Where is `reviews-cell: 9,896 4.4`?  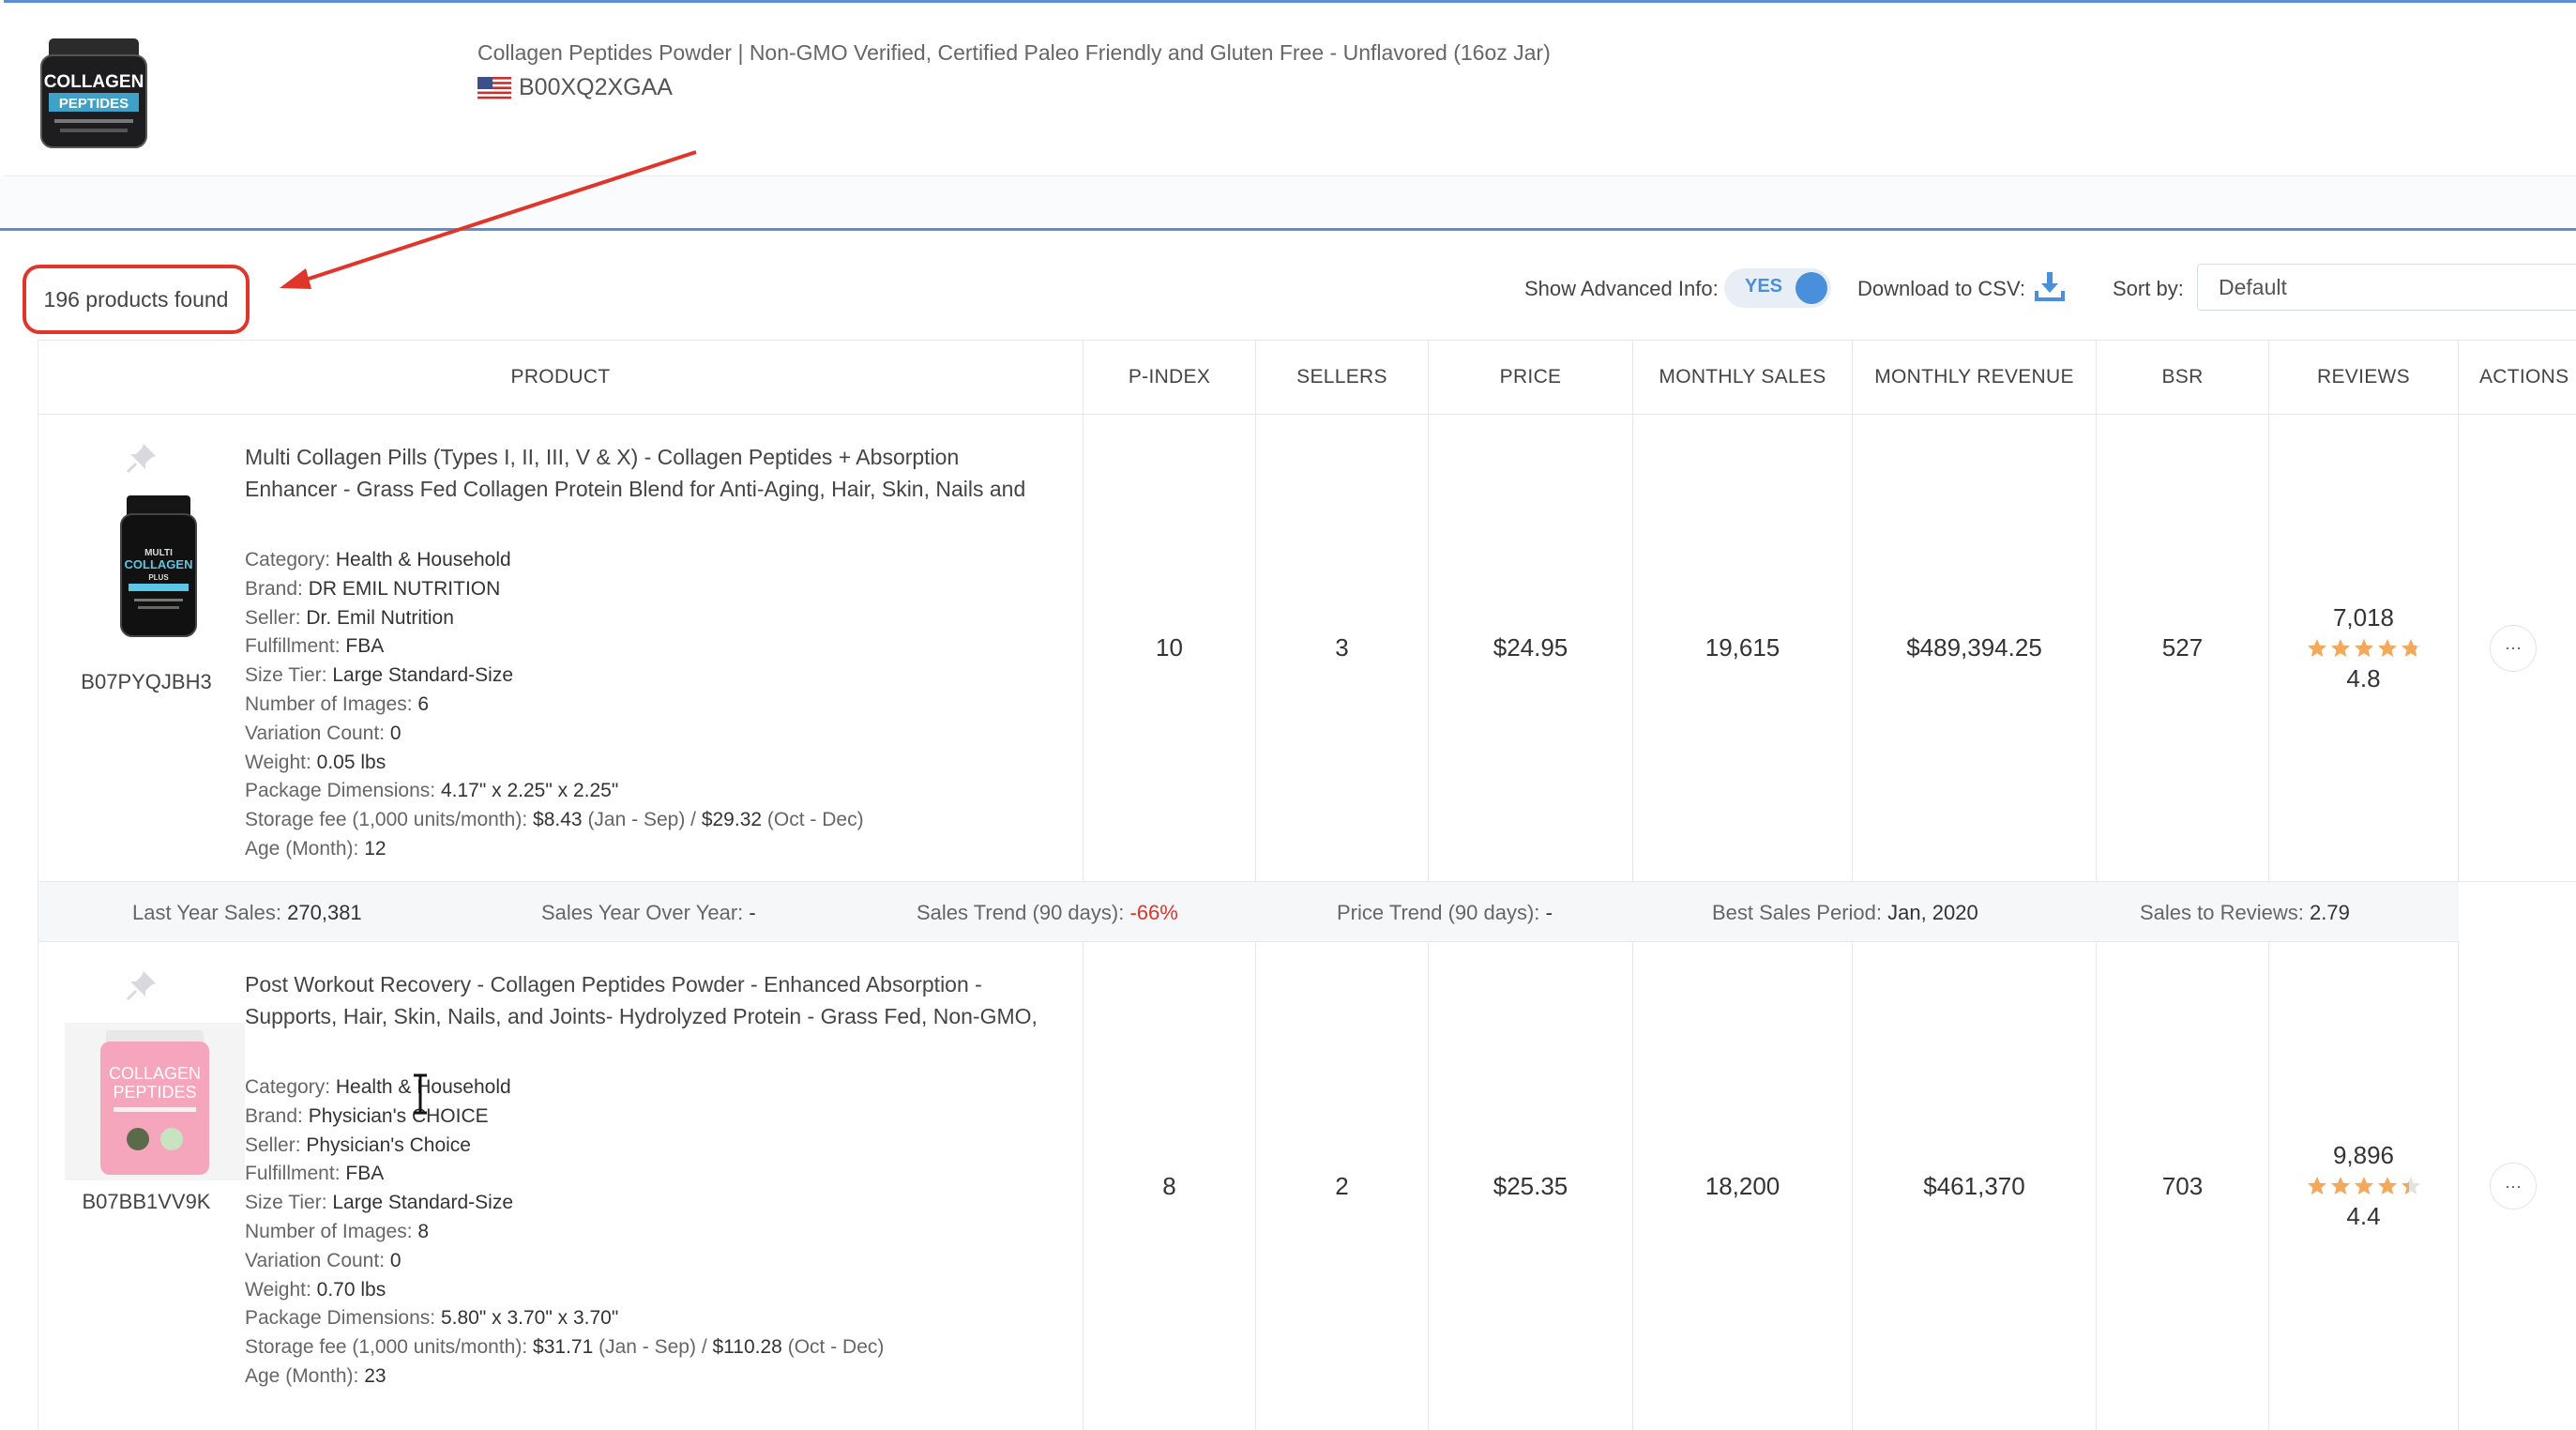
reviews-cell: 9,896 4.4 is located at coordinates (2364, 1186).